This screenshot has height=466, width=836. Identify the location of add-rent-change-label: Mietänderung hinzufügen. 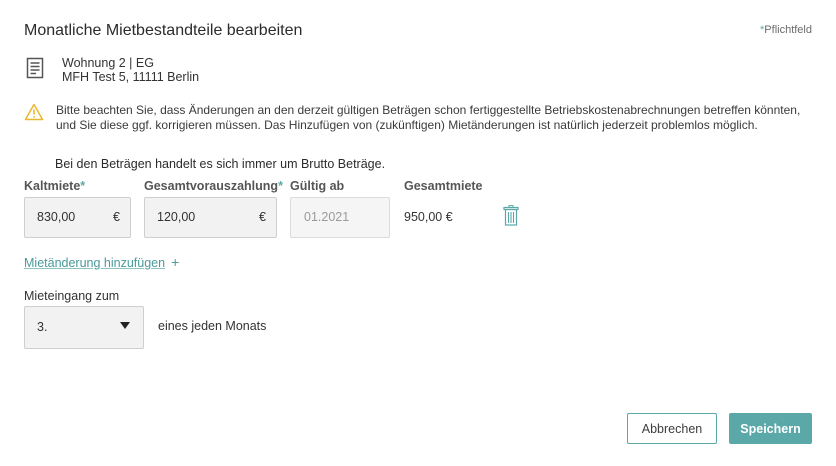
(95, 263).